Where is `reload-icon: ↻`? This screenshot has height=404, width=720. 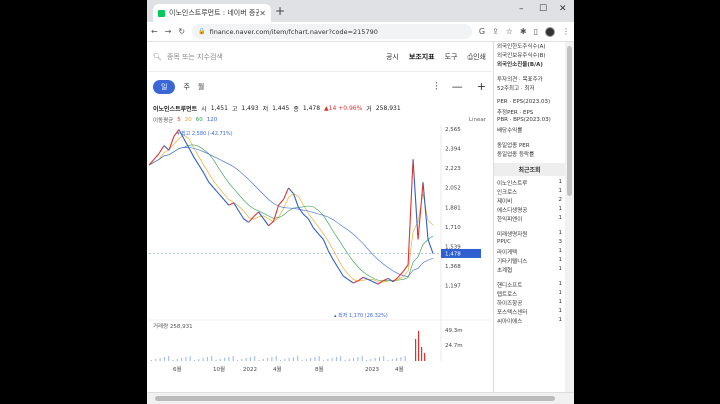
reload-icon: ↻ is located at coordinates (181, 31).